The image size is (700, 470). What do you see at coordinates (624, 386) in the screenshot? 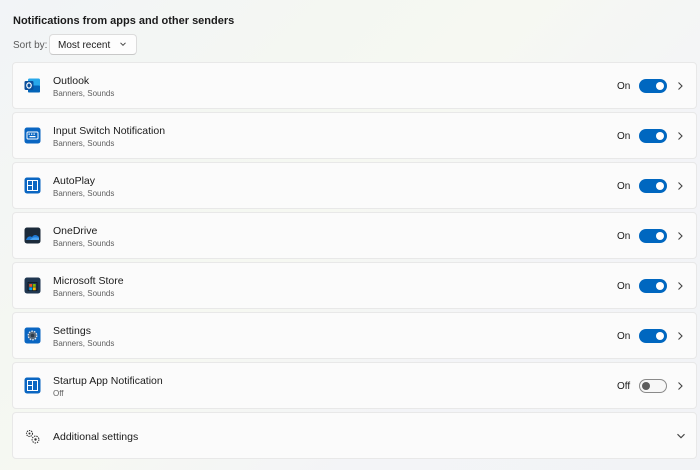
I see `toggle-state-label: Off` at bounding box center [624, 386].